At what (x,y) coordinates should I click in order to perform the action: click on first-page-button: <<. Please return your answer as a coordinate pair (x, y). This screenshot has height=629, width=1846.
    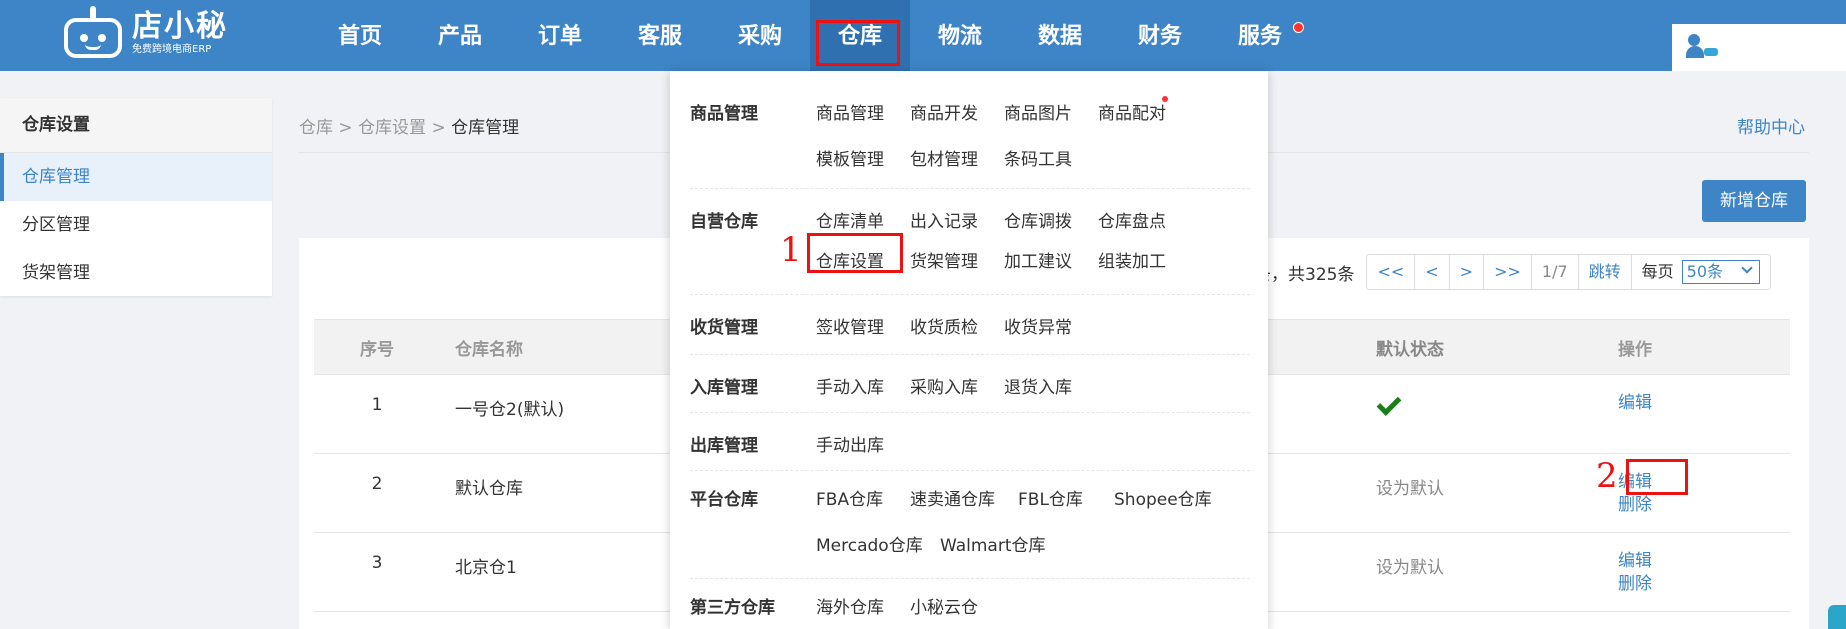
    Looking at the image, I should click on (1391, 272).